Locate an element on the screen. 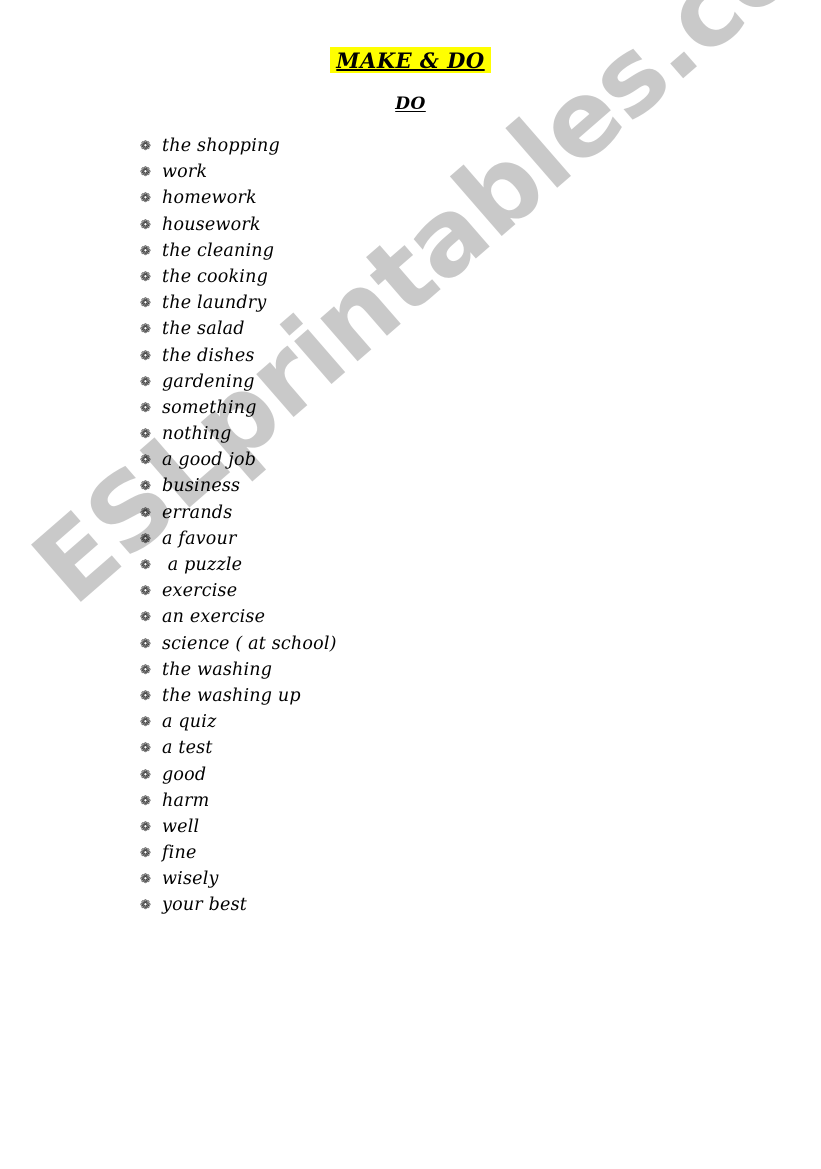 The width and height of the screenshot is (821, 1169). list-item: ❁ the washing up is located at coordinates (390, 696).